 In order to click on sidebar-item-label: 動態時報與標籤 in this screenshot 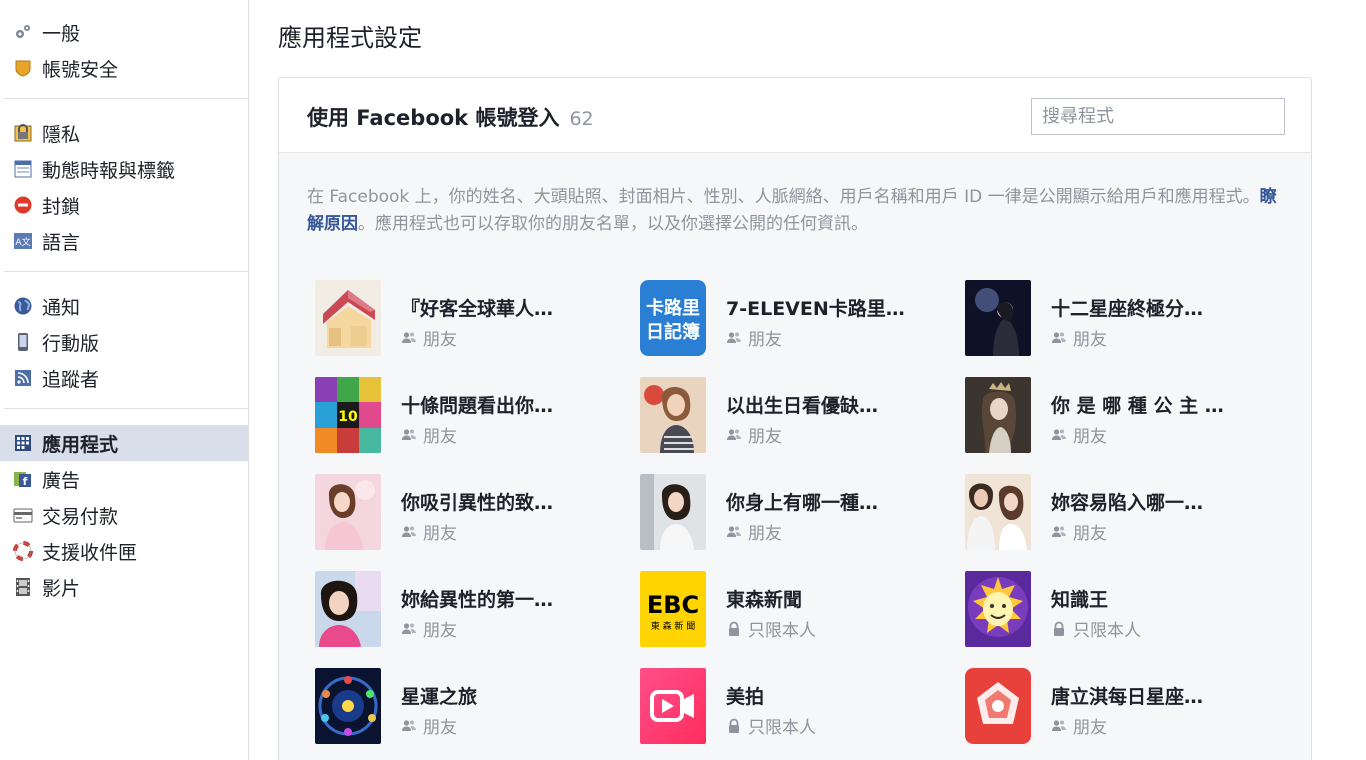, I will do `click(109, 170)`.